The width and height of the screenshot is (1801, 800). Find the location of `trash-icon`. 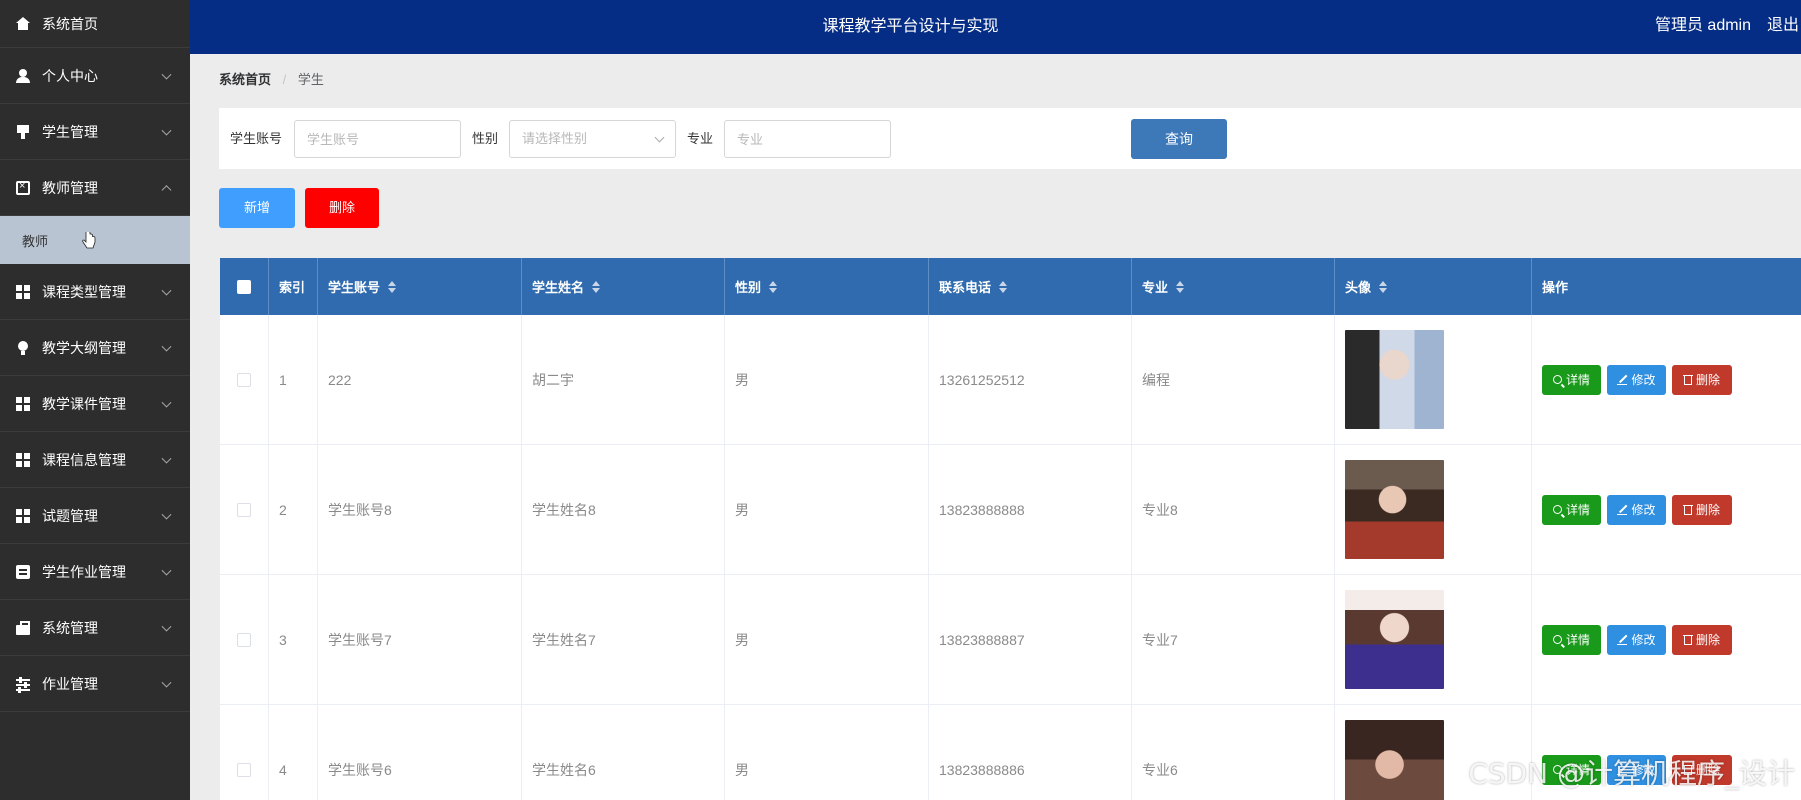

trash-icon is located at coordinates (1687, 639).